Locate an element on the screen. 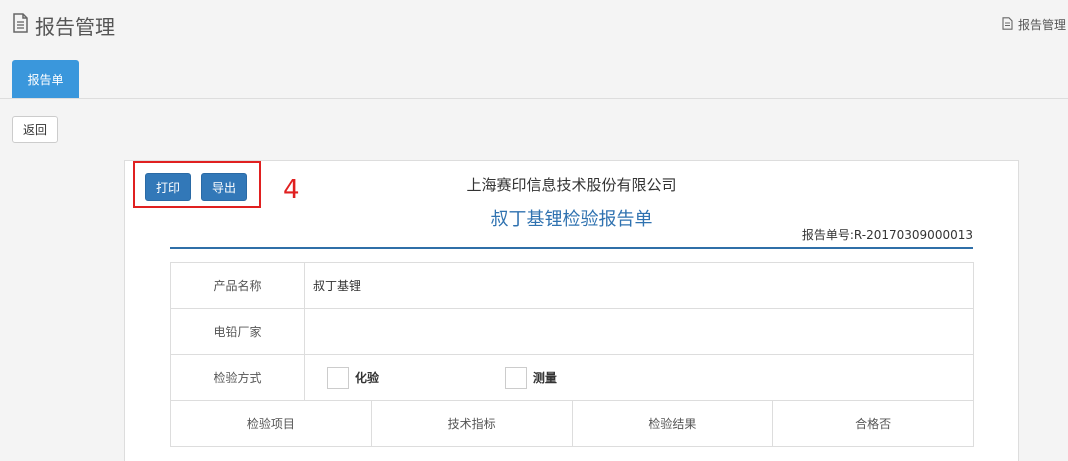 The height and width of the screenshot is (461, 1068). table-header-row: 检验项目 技术指标 检验结果 合格否 is located at coordinates (572, 423).